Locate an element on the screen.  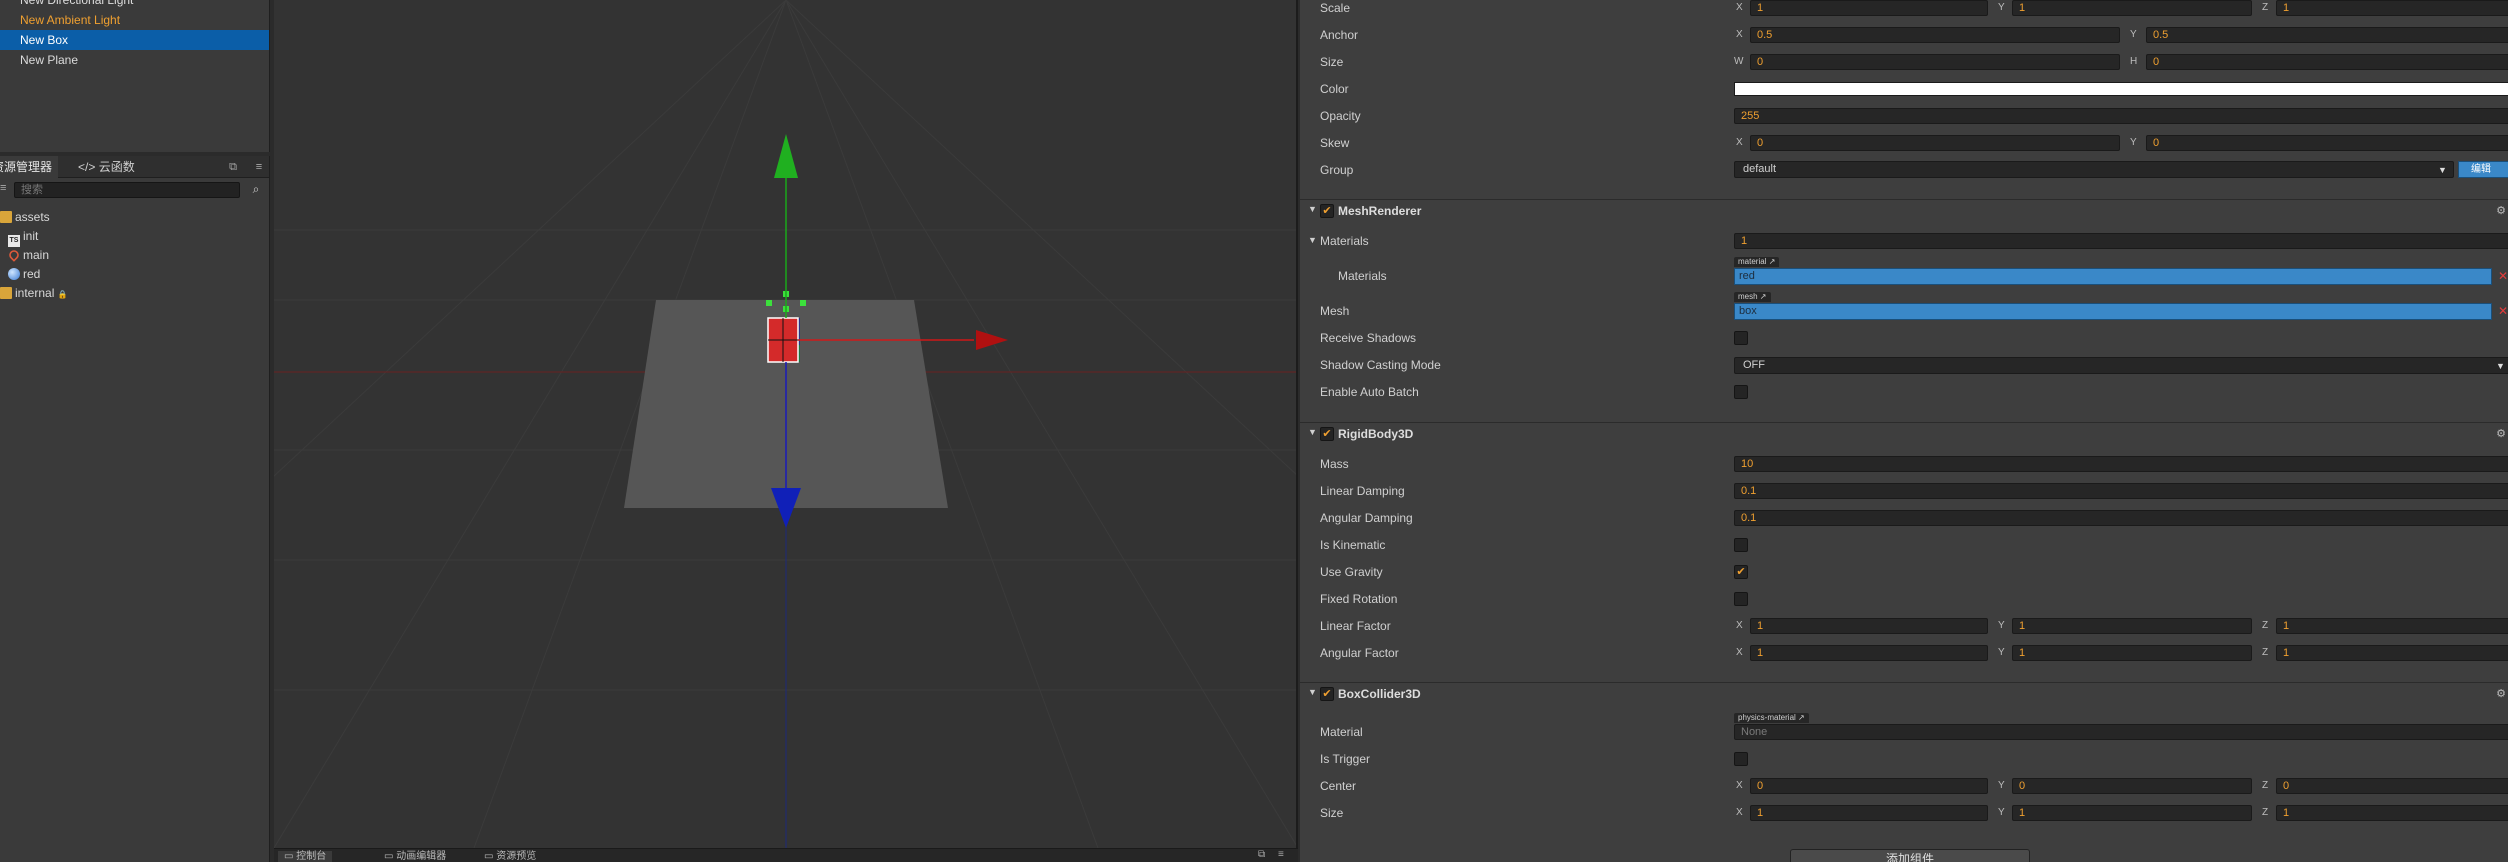
mesh-asset-field: box is located at coordinates (2113, 311).